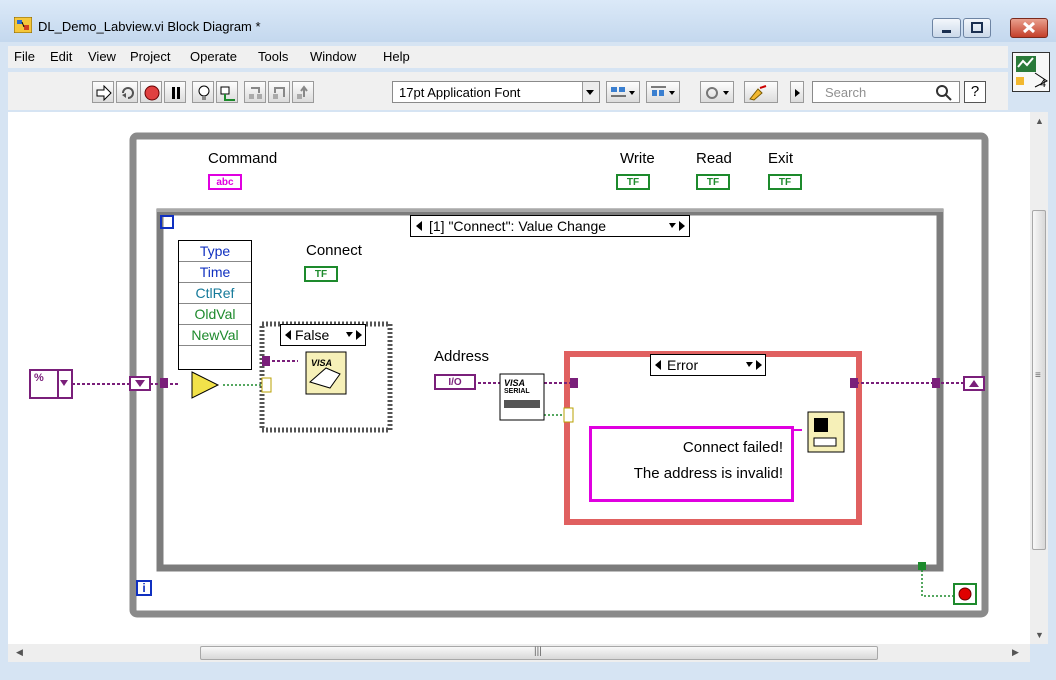 The height and width of the screenshot is (680, 1056). Describe the element at coordinates (215, 335) in the screenshot. I see `event-data-newval: NewVal` at that location.